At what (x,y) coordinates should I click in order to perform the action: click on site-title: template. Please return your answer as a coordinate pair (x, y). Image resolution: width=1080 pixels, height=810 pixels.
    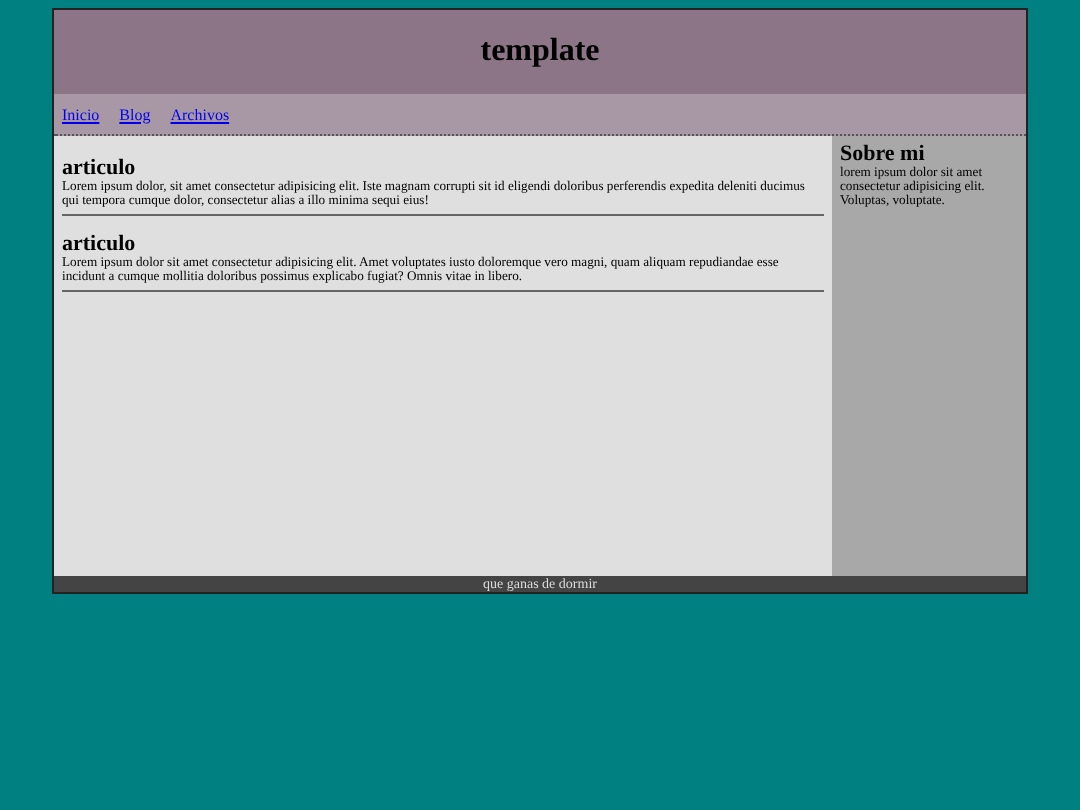
    Looking at the image, I should click on (540, 52).